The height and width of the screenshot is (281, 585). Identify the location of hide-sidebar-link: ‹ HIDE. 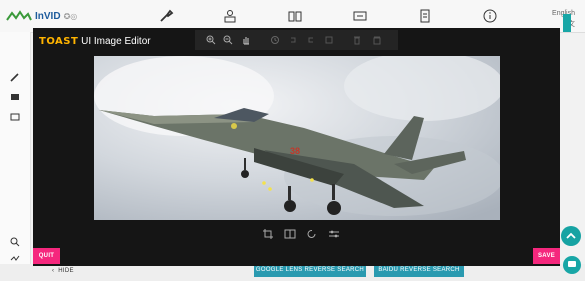
(63, 271).